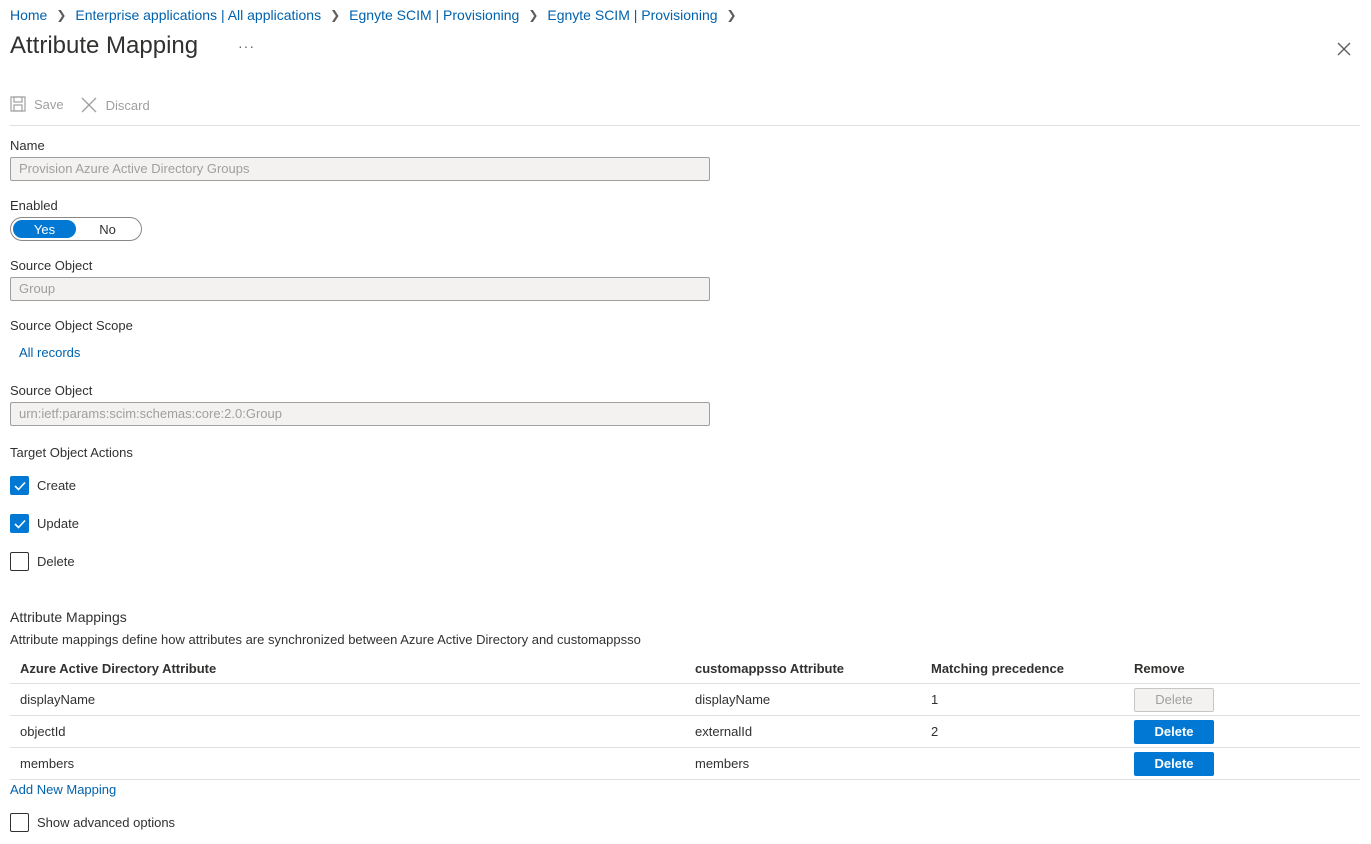 The width and height of the screenshot is (1371, 844). I want to click on all-records-link: All records, so click(49, 352).